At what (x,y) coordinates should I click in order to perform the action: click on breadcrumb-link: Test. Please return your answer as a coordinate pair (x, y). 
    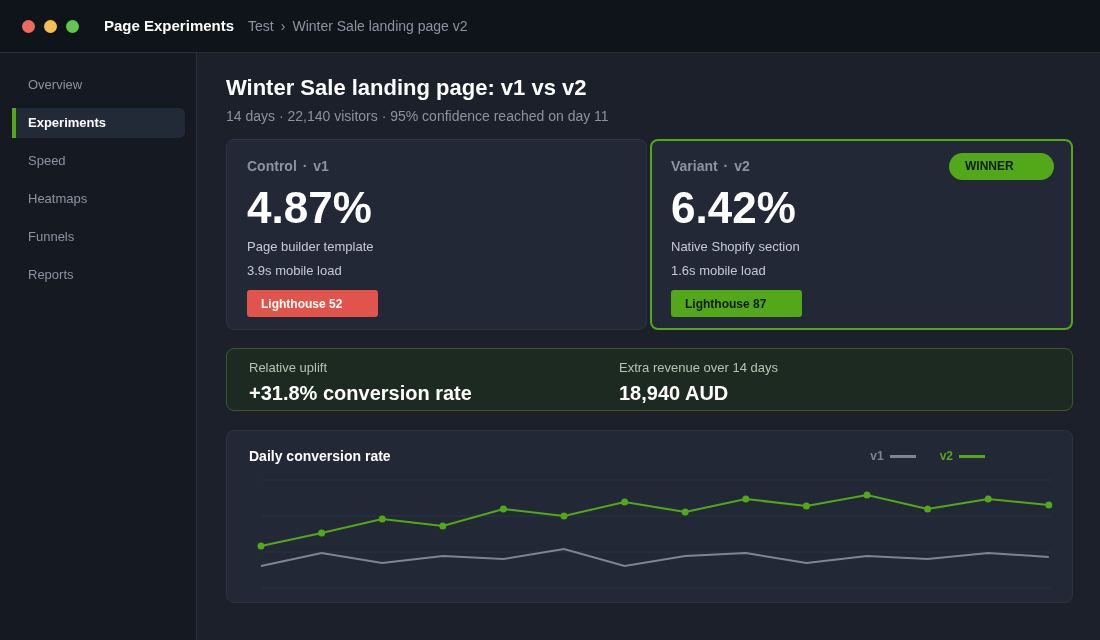
    Looking at the image, I should click on (261, 26).